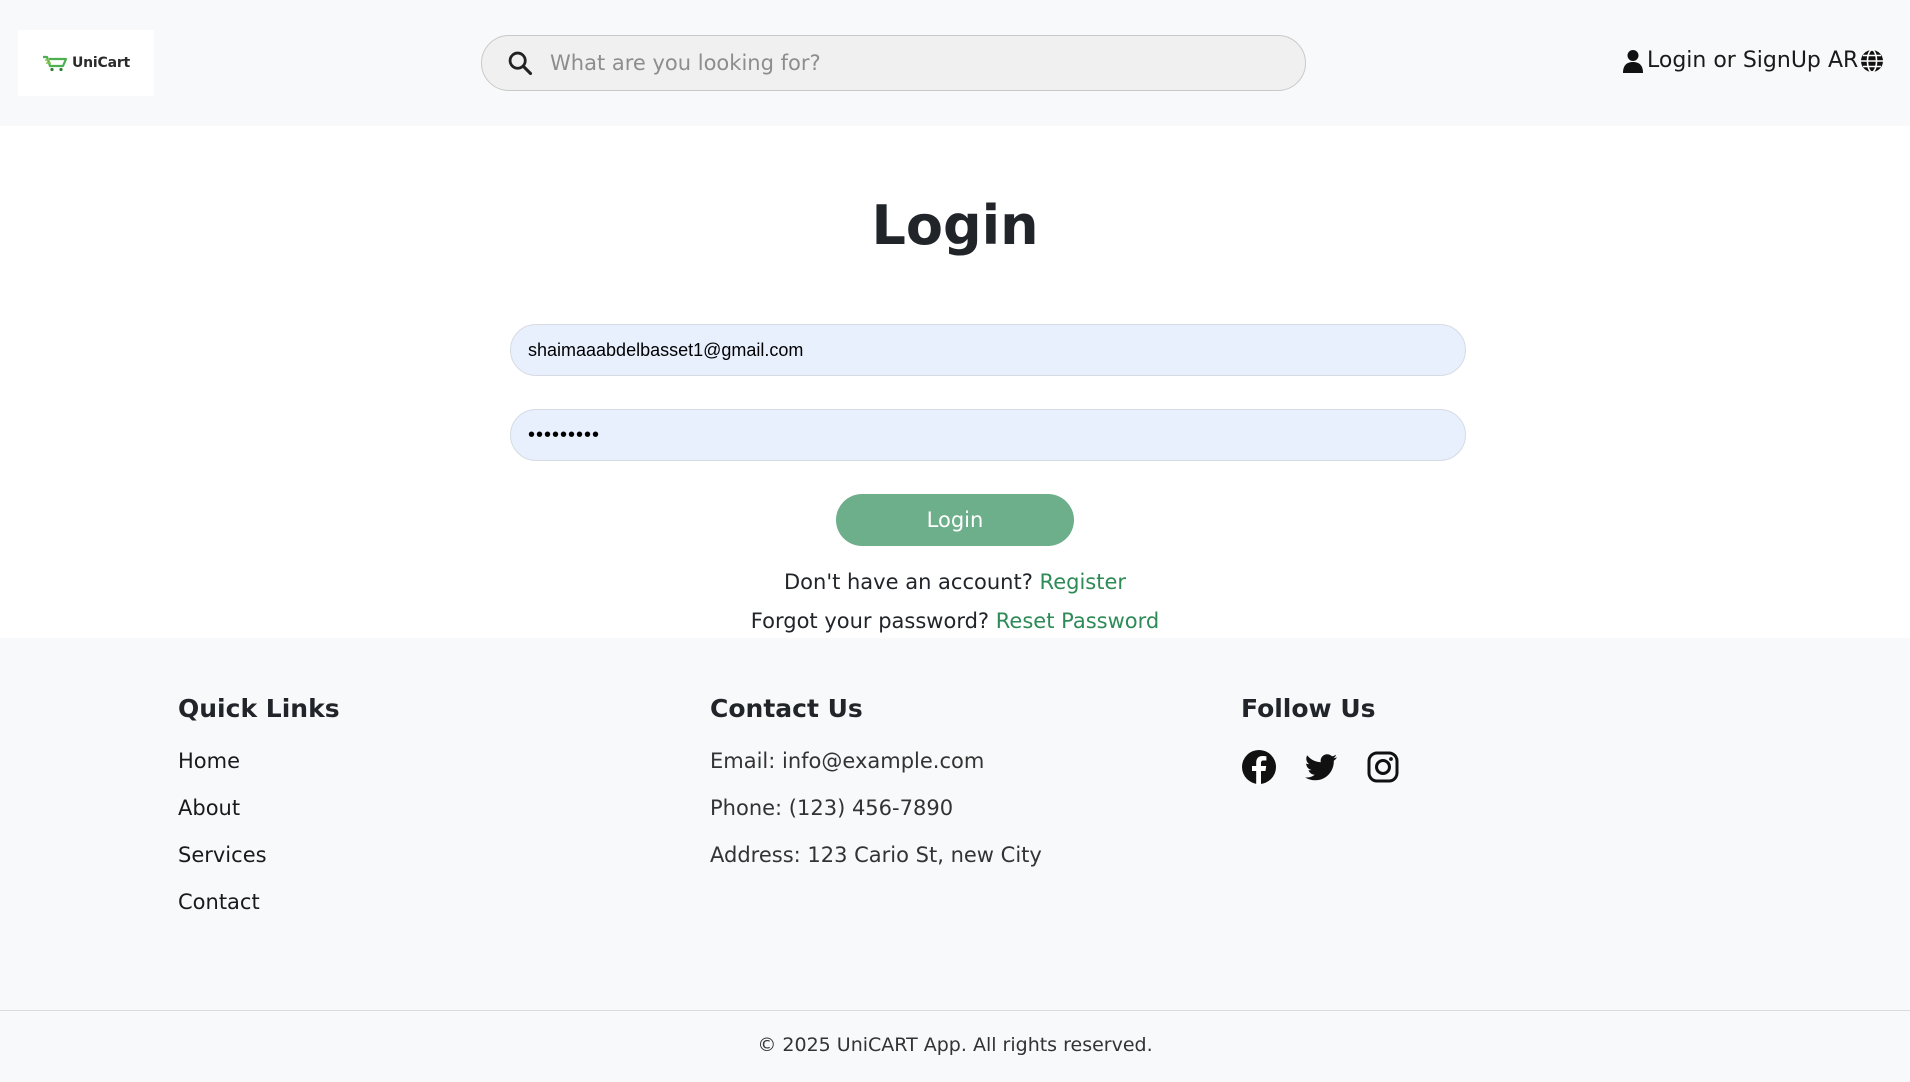 This screenshot has height=1082, width=1910. Describe the element at coordinates (1734, 60) in the screenshot. I see `login-signup-label: Login or SignUp` at that location.